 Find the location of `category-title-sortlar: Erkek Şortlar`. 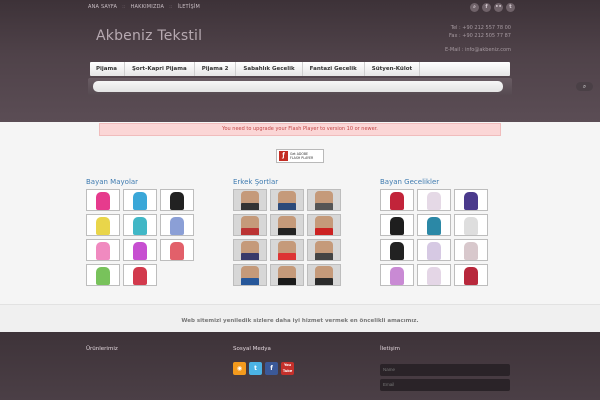

category-title-sortlar: Erkek Şortlar is located at coordinates (255, 182).